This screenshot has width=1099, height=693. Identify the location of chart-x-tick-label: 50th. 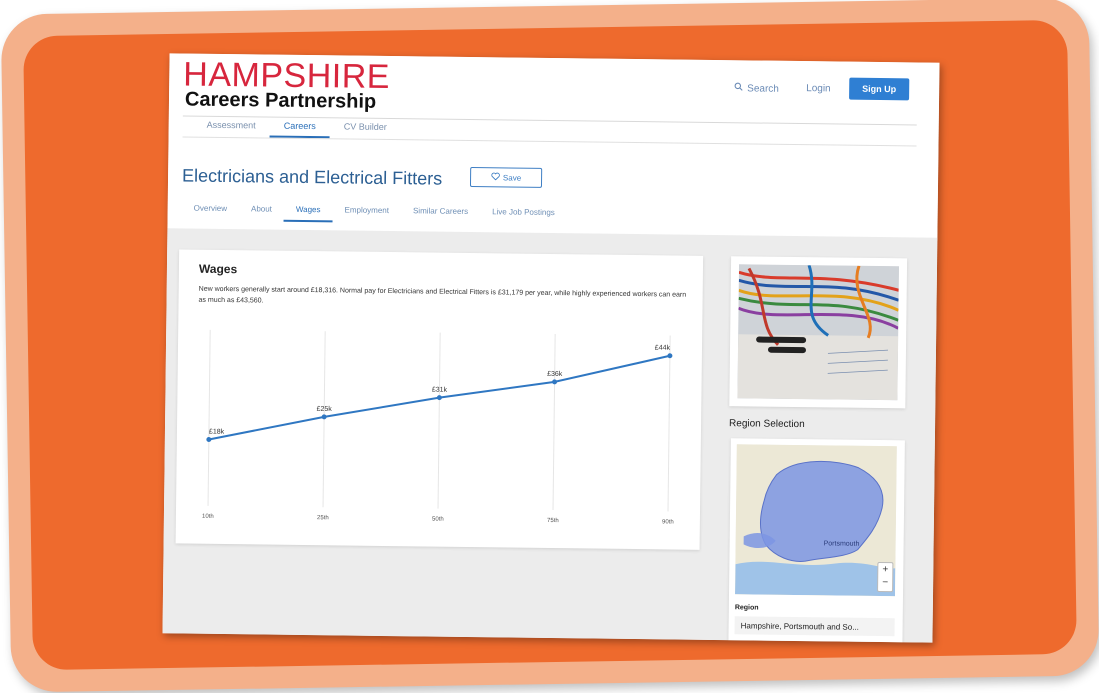
(438, 520).